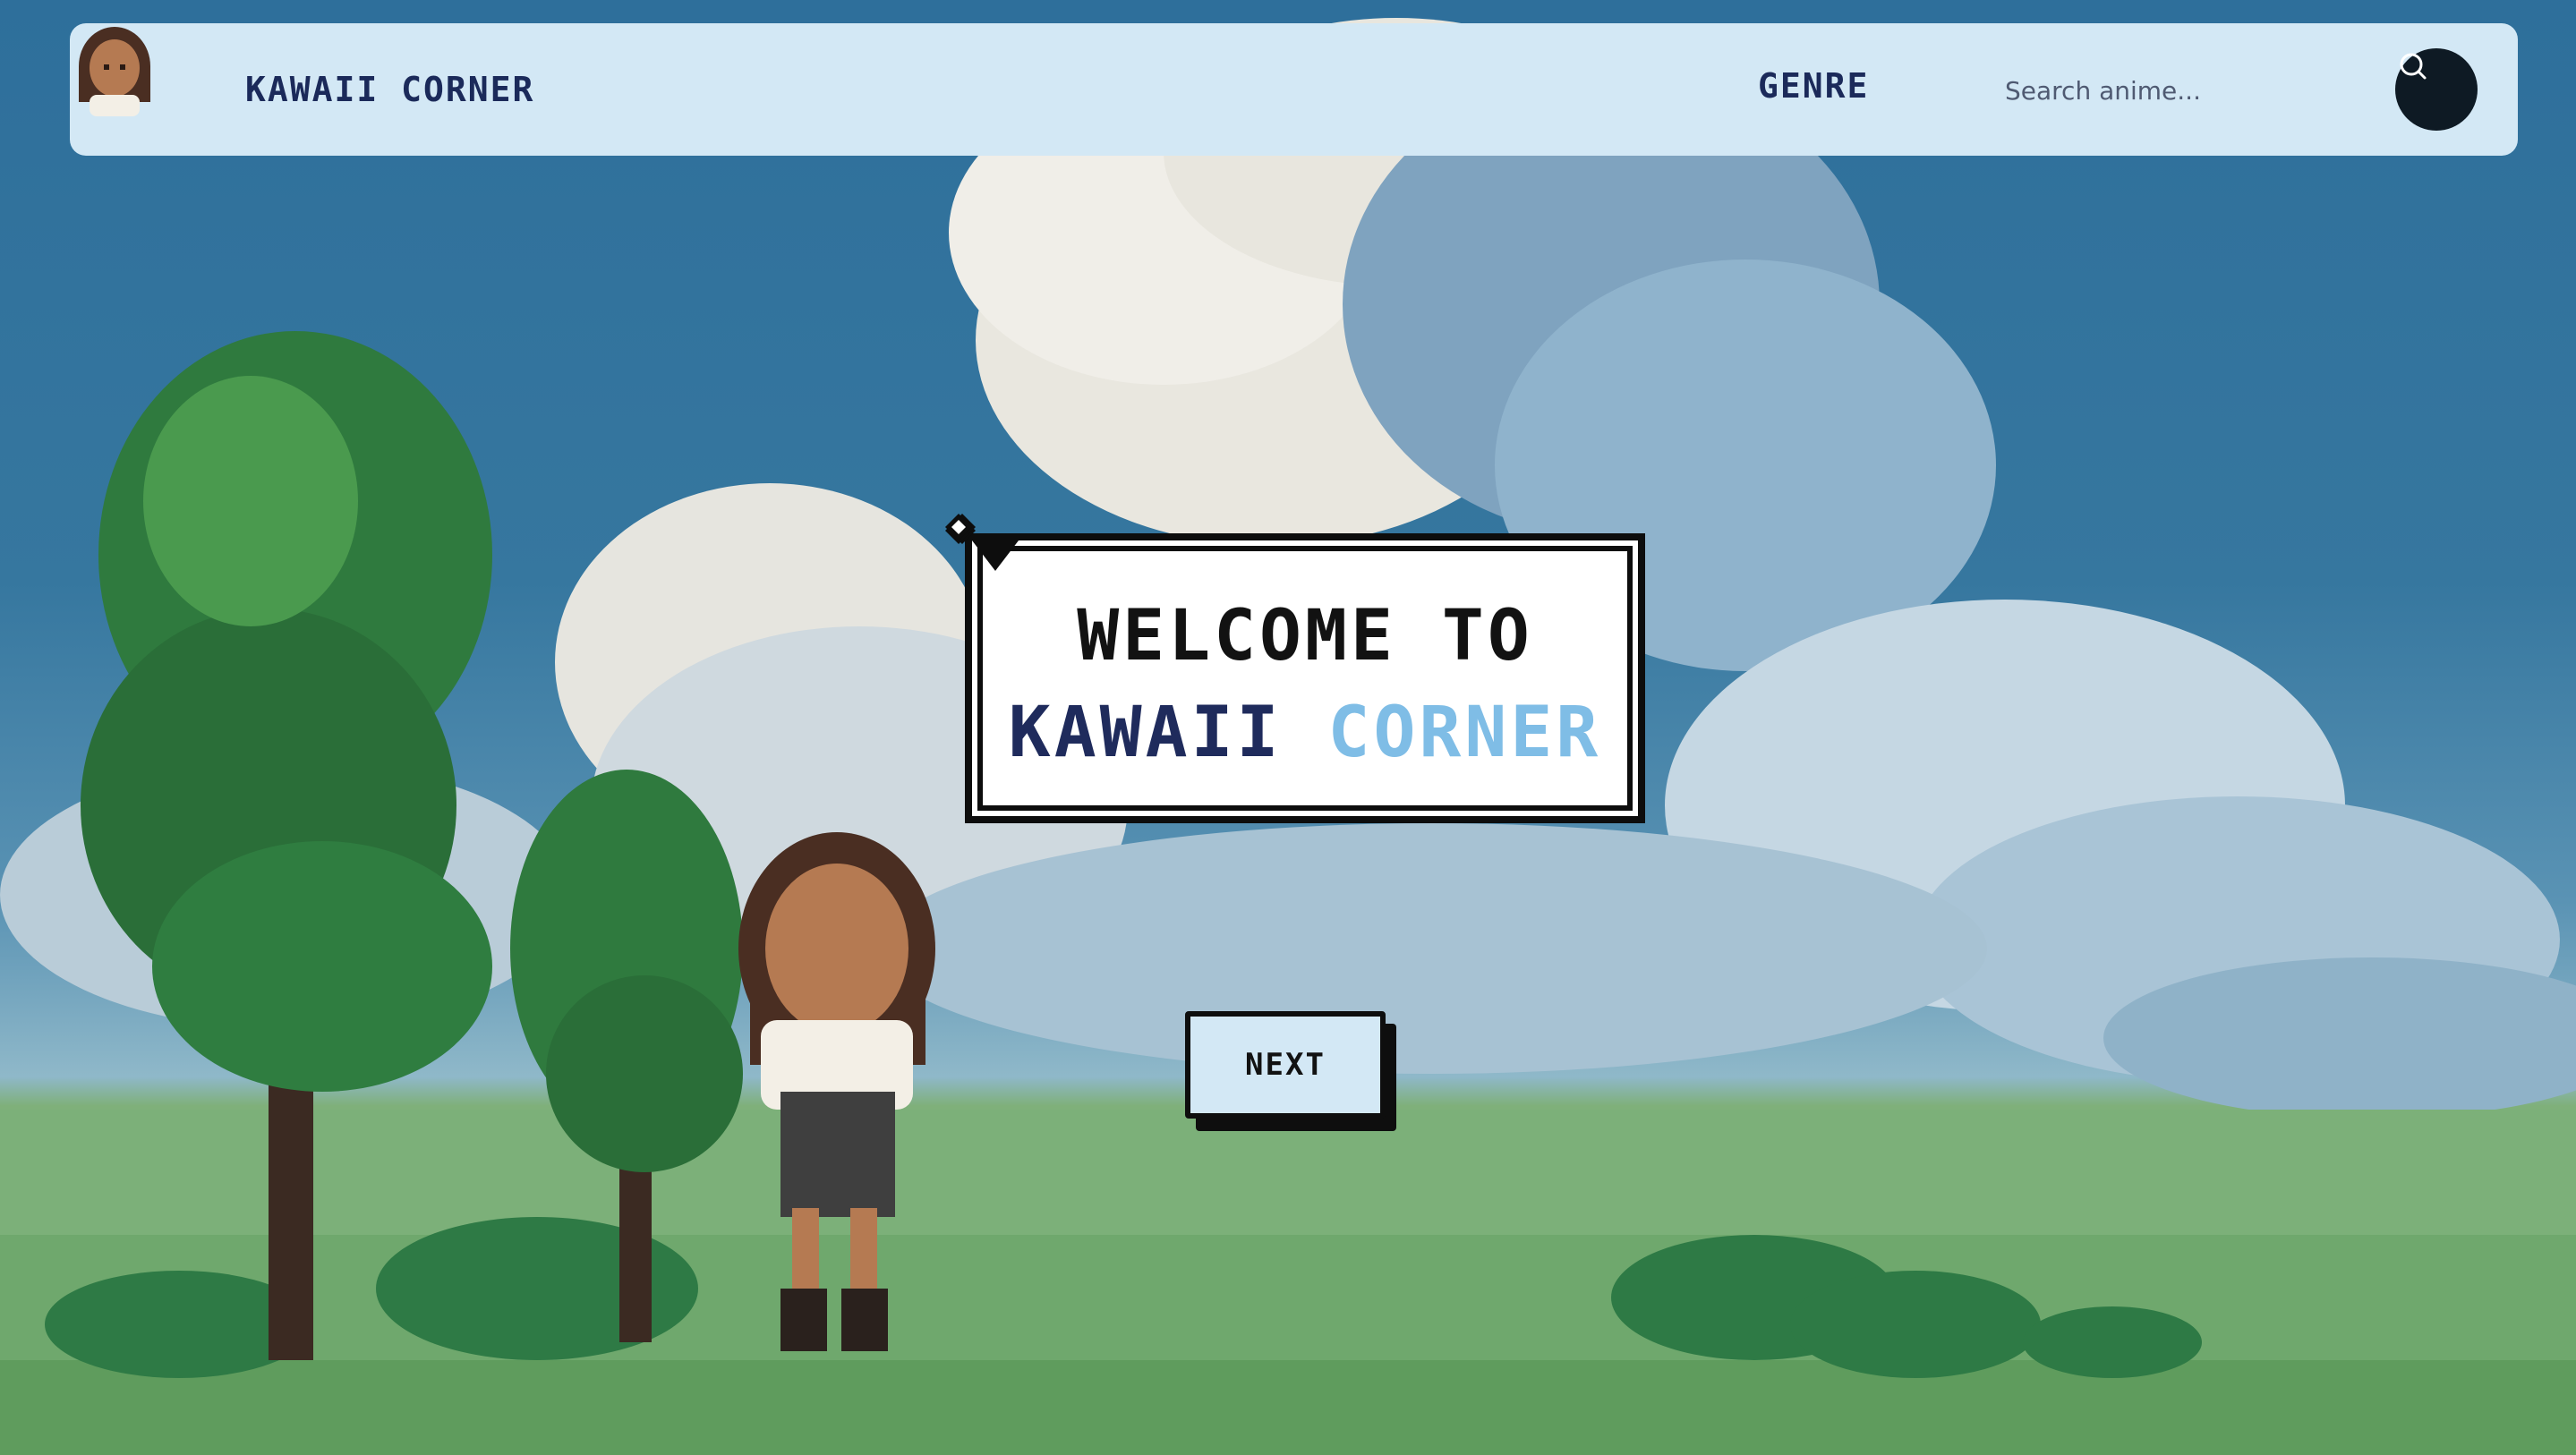  Describe the element at coordinates (1168, 733) in the screenshot. I see `welcome-brand-kawaii: KAWAII` at that location.